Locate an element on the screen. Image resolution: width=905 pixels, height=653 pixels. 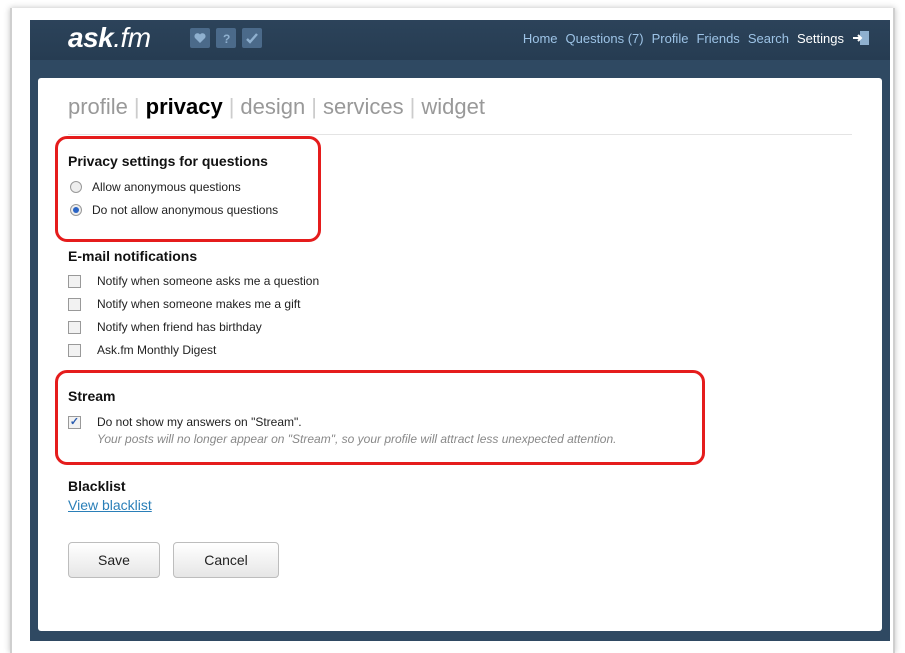
view-blacklist-link: View blacklist is located at coordinates (110, 505).